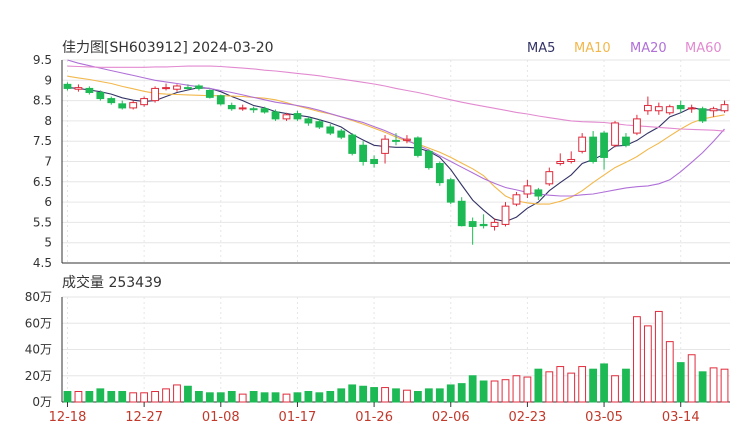  I want to click on x-tick-label: 01-08, so click(221, 417).